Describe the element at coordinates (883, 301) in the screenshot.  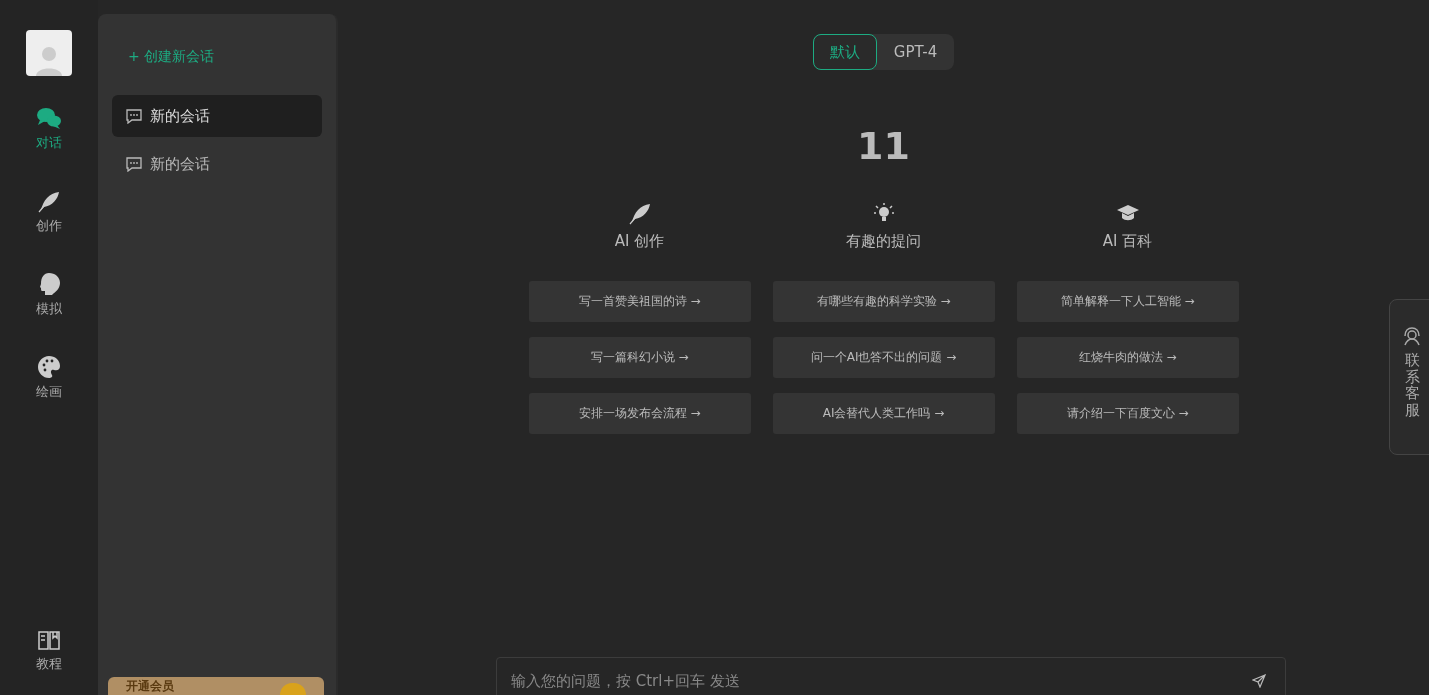
I see `prompt-button: 有哪些有趣的科学实验 →` at that location.